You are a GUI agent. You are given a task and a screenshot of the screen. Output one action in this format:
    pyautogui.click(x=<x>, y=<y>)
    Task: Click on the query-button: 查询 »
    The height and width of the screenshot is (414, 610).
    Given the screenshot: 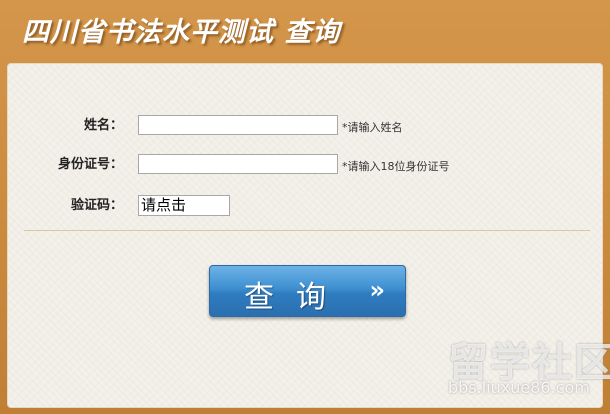 What is the action you would take?
    pyautogui.click(x=307, y=291)
    